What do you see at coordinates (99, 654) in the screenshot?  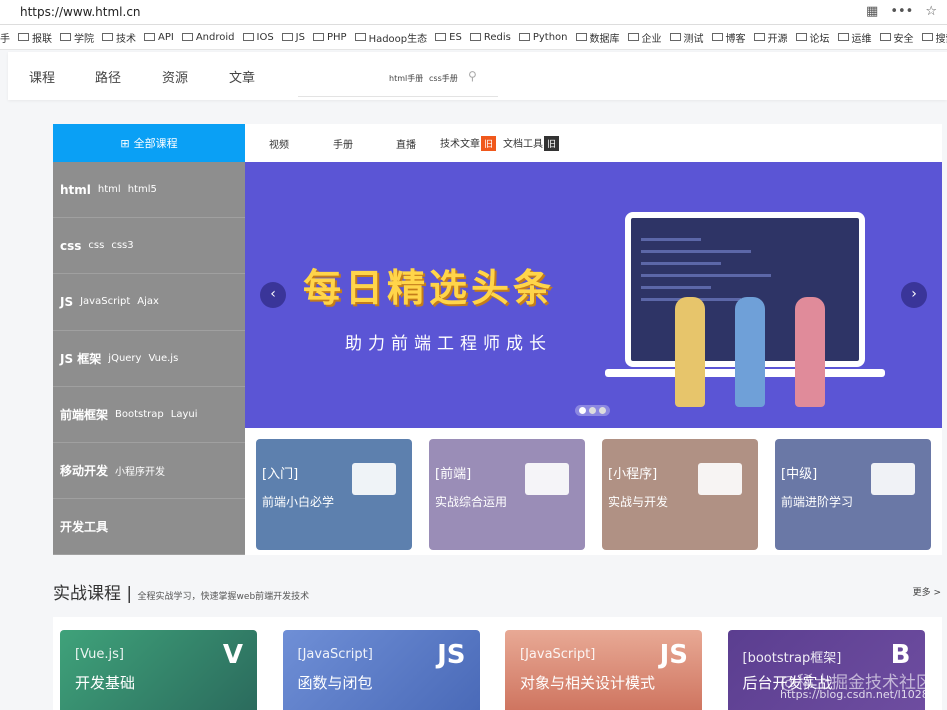 I see `card-tag: [Vue.js]` at bounding box center [99, 654].